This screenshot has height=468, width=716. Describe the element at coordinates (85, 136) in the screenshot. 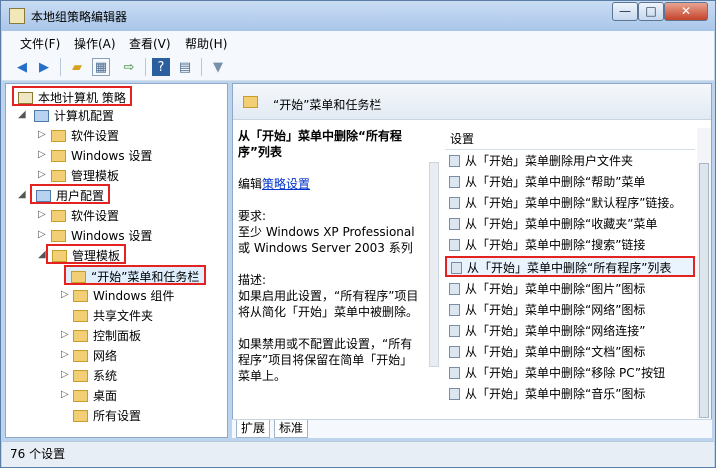

I see `tree-computer-software: 软件设置` at that location.